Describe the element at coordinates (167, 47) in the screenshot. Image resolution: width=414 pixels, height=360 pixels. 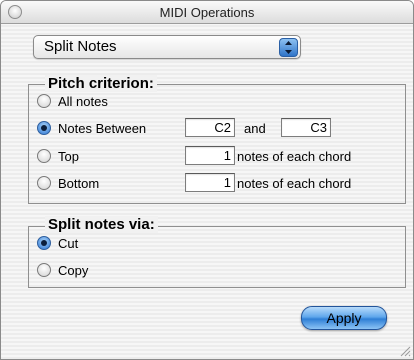
I see `operation-popup: Split Notes` at that location.